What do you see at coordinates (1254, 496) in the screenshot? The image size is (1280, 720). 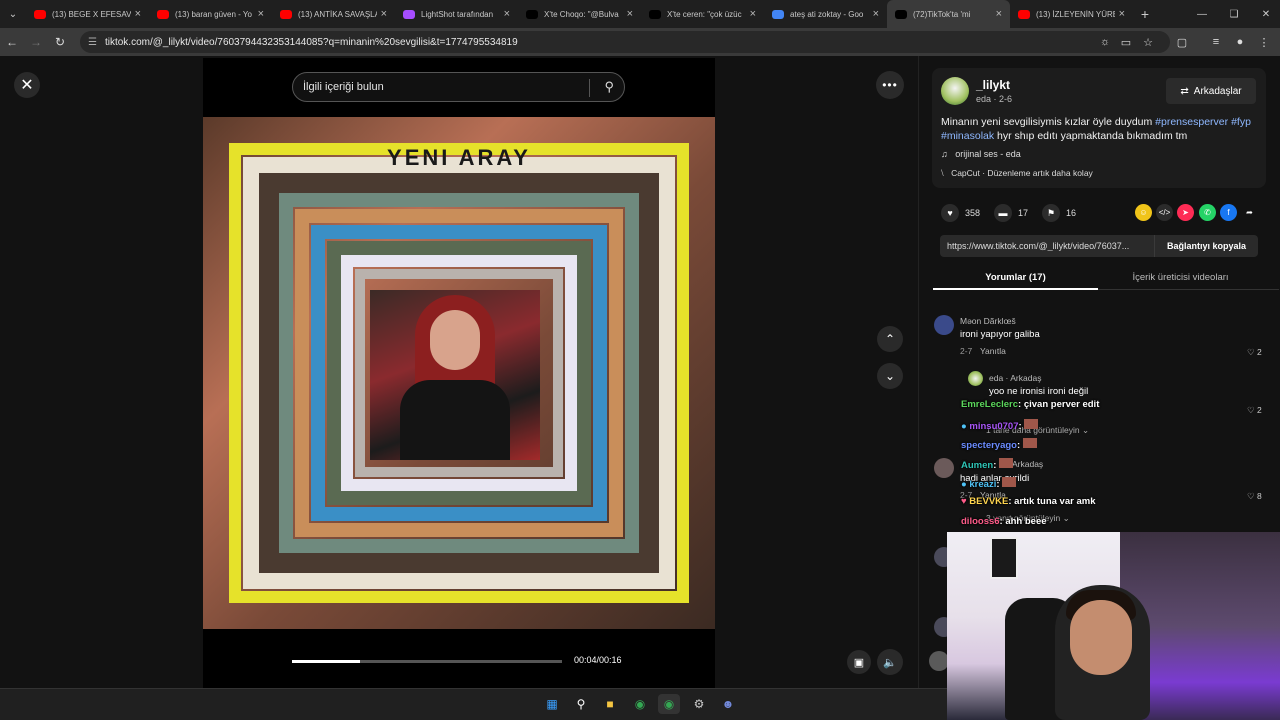 I see `comment-like: ♡ 8` at bounding box center [1254, 496].